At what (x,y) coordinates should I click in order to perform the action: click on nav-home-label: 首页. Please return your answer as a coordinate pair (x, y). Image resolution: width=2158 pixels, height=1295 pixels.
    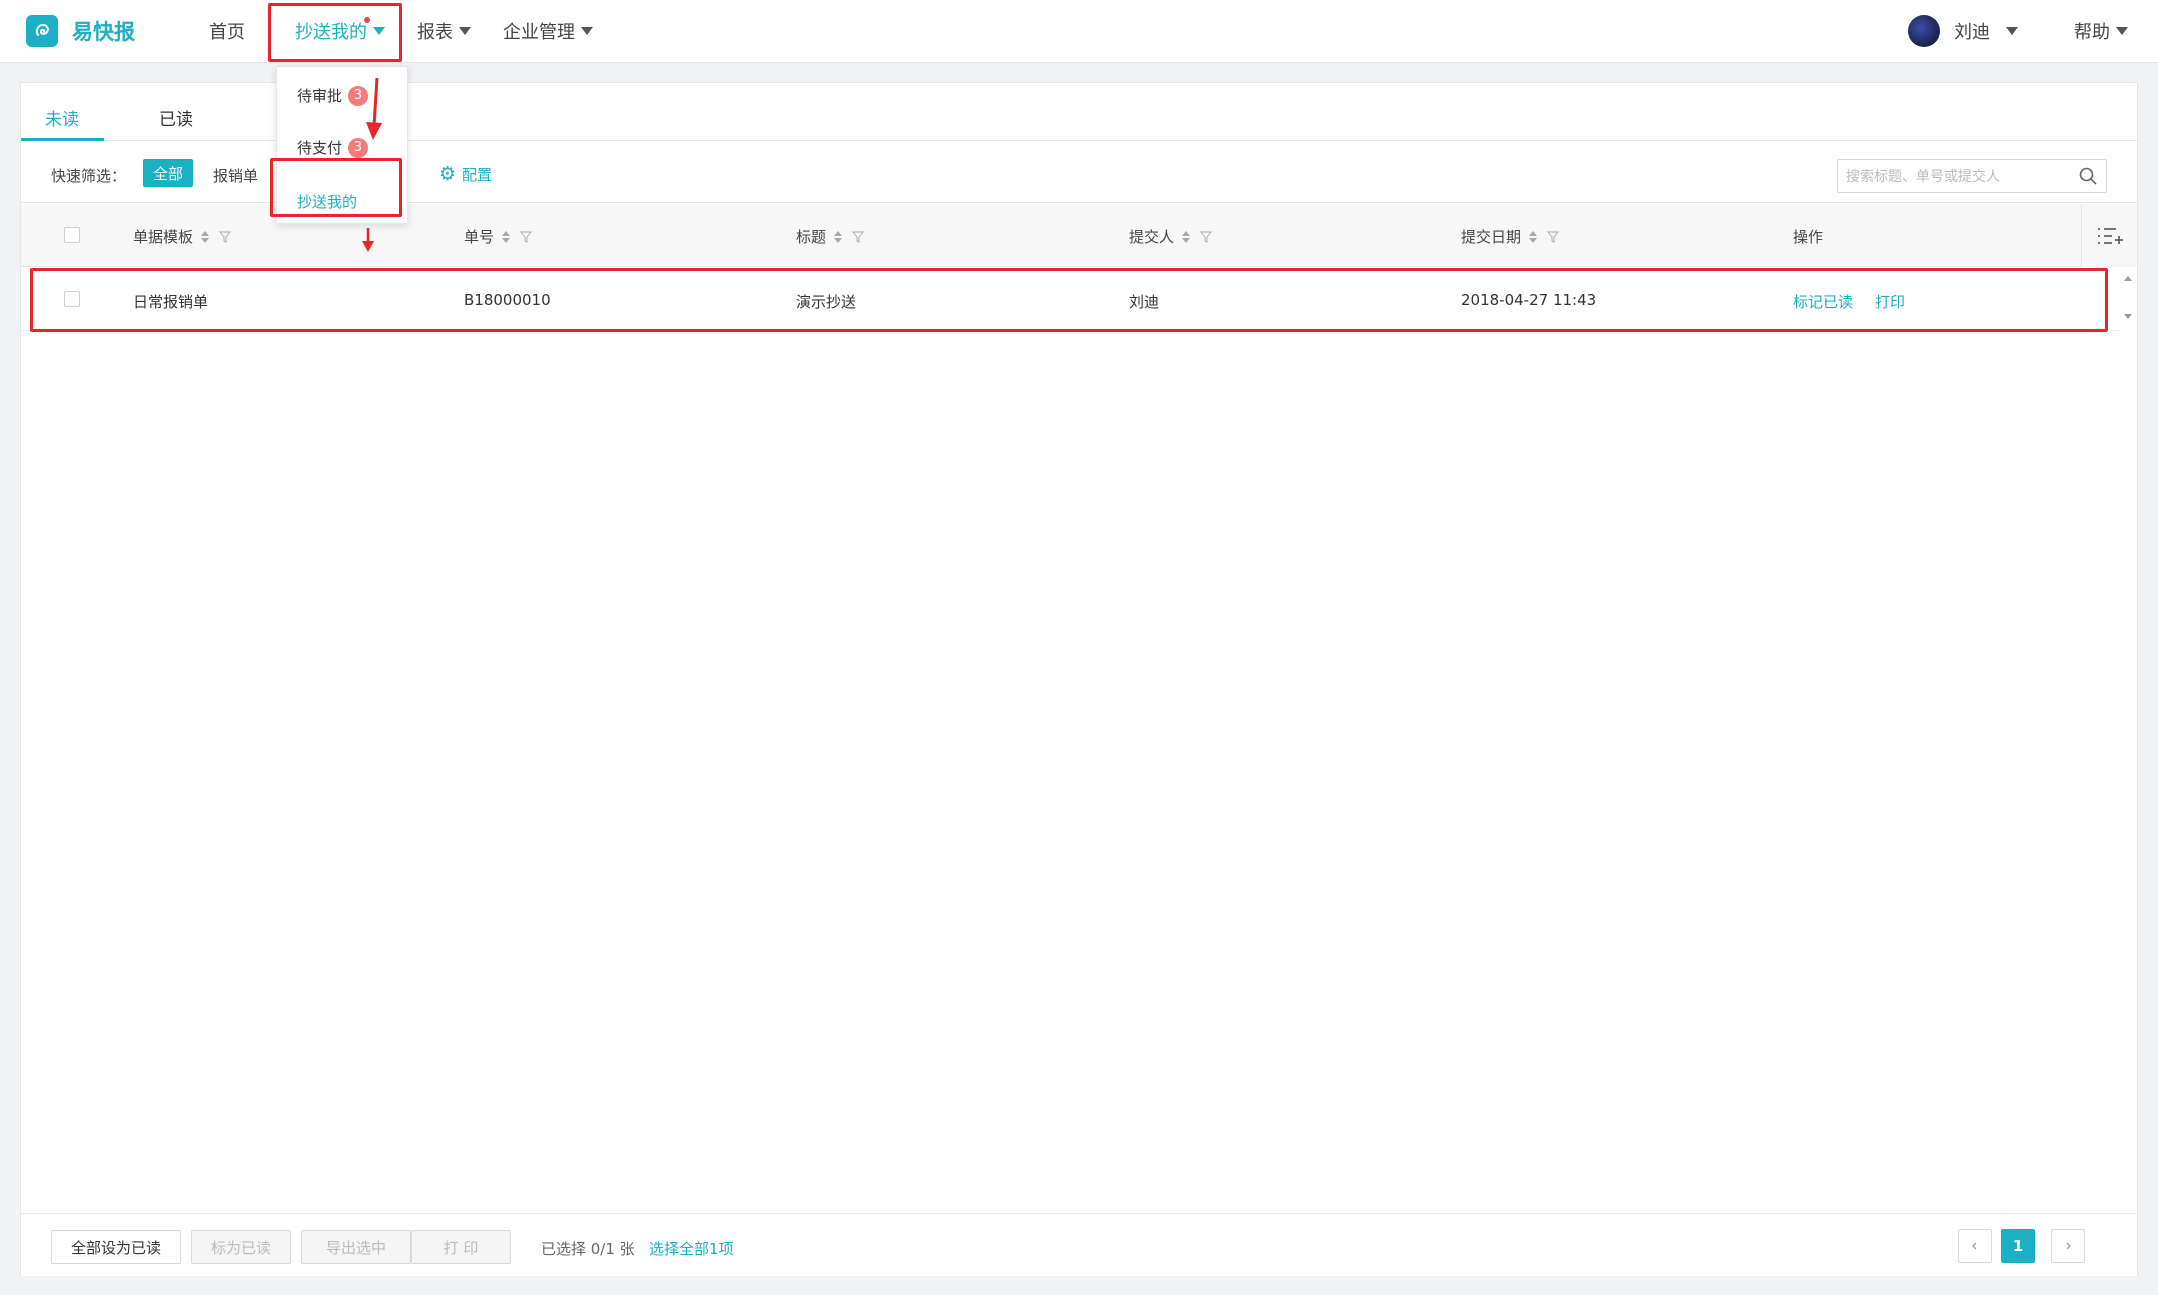
    Looking at the image, I should click on (227, 32).